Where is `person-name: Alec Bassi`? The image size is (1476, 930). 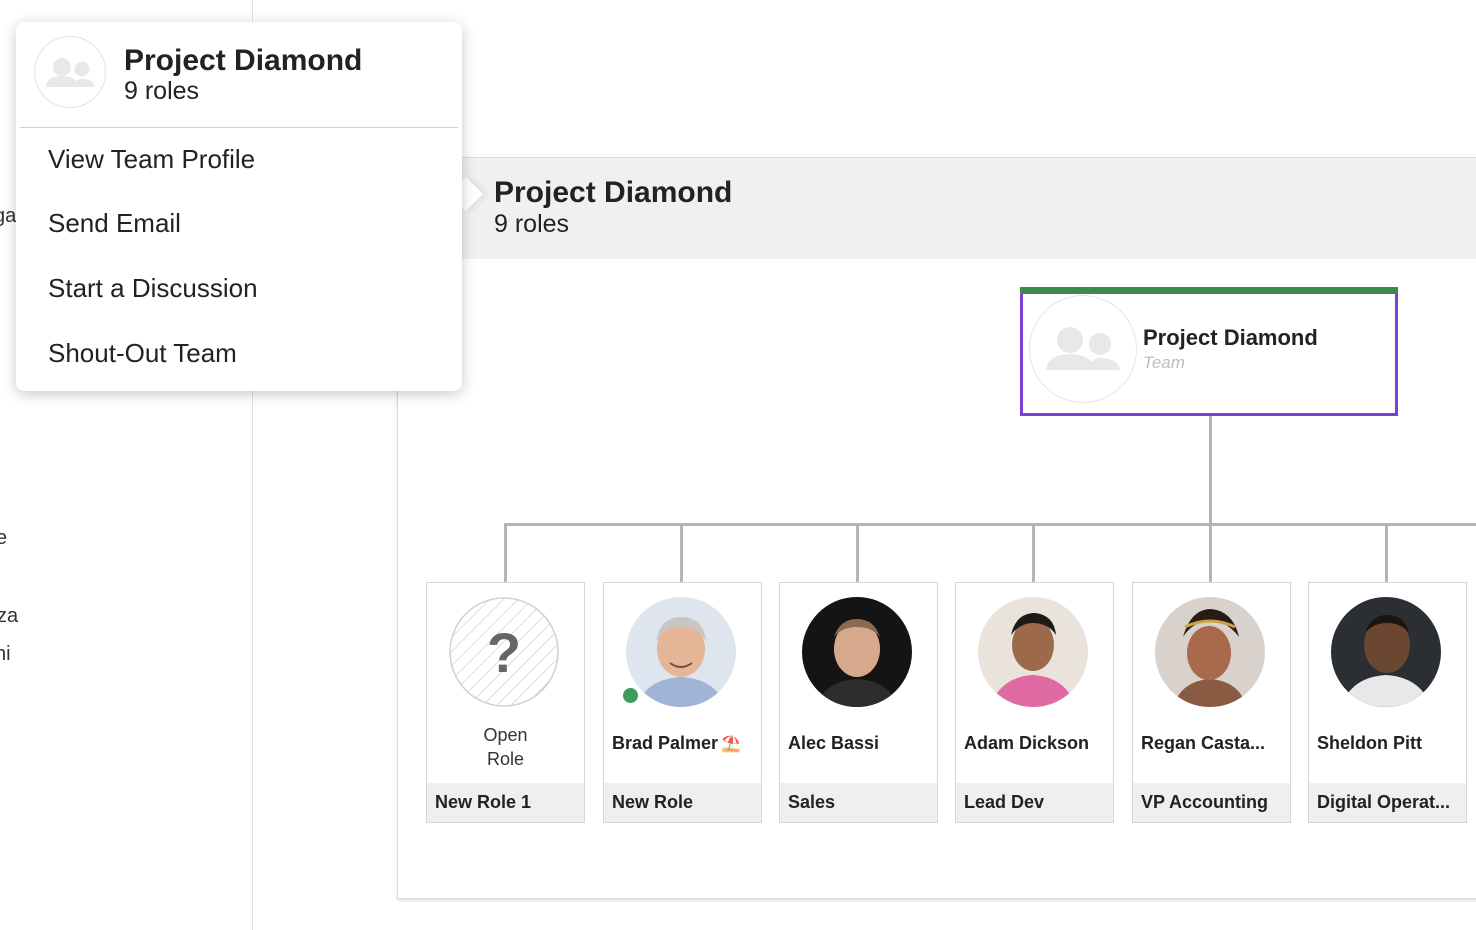
person-name: Alec Bassi is located at coordinates (833, 743).